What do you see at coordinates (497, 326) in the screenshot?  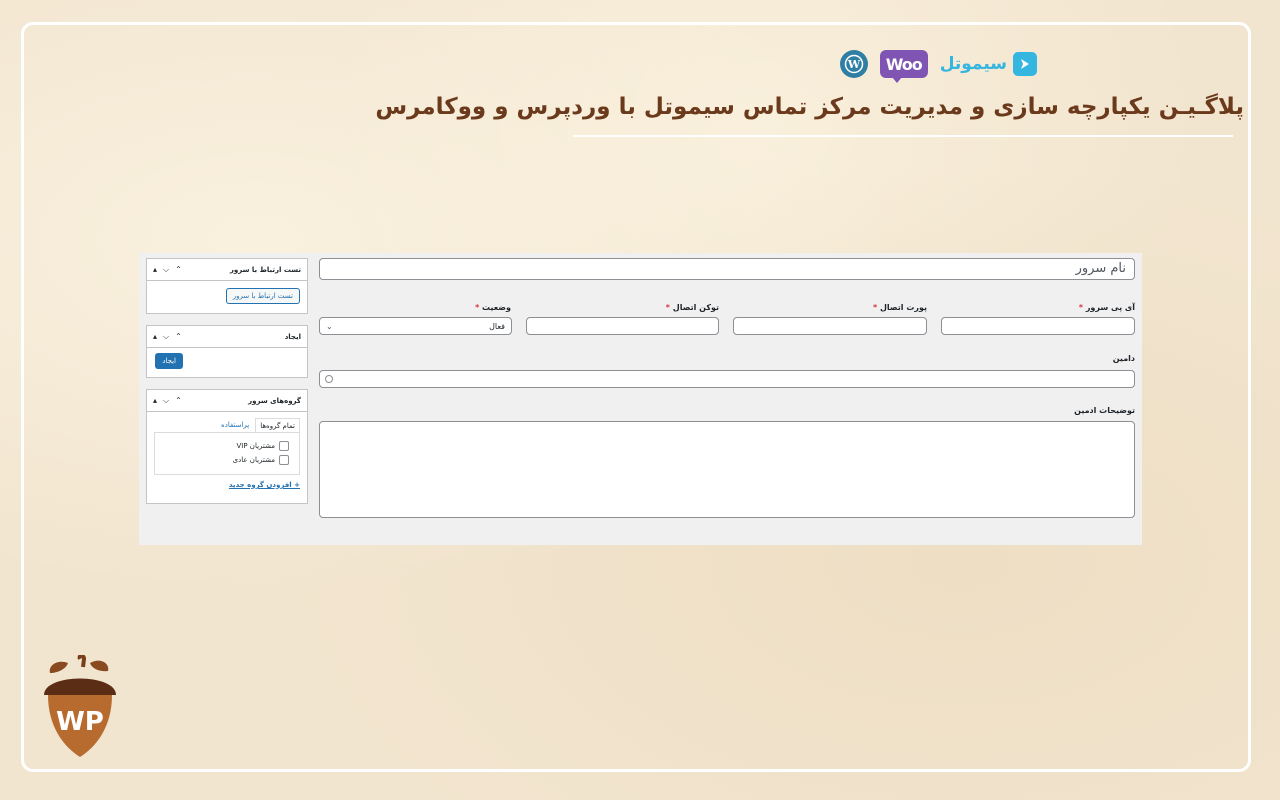 I see `status-select-value: فعال` at bounding box center [497, 326].